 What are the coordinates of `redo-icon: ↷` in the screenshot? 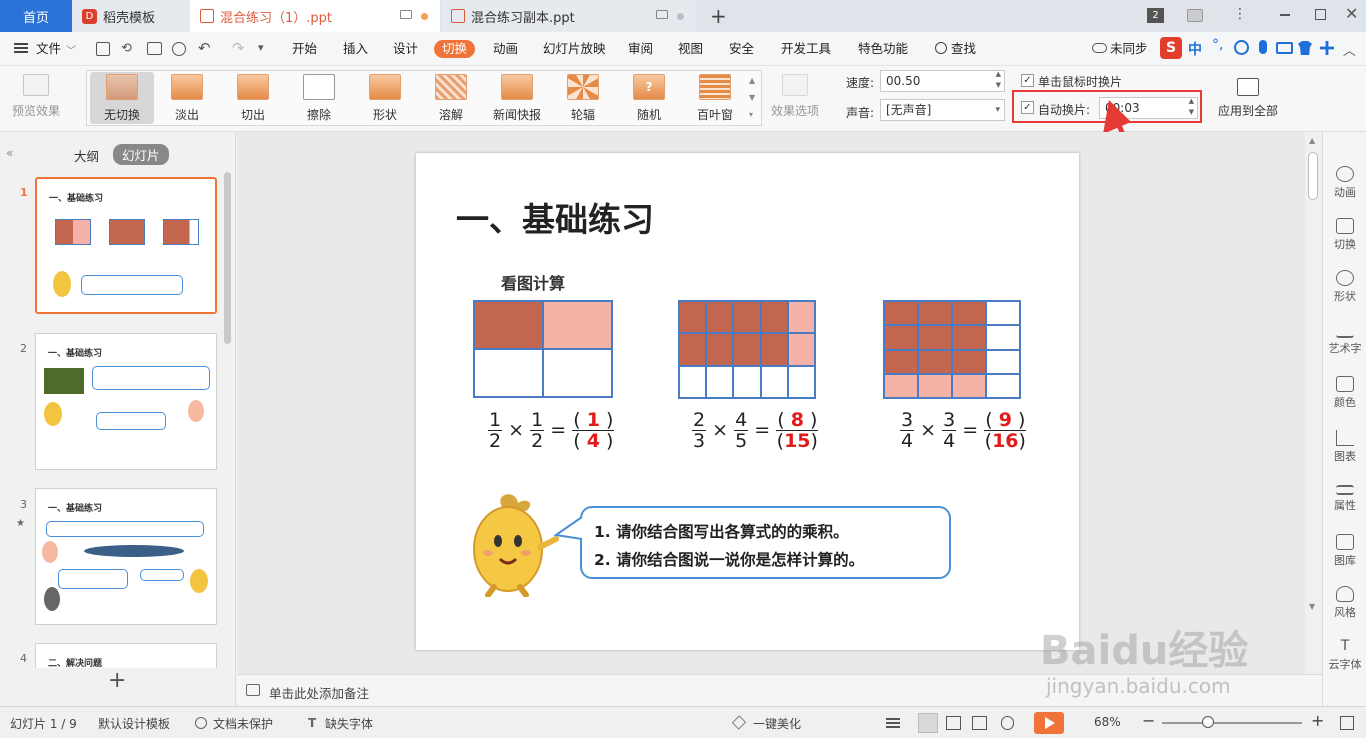 It's located at (238, 48).